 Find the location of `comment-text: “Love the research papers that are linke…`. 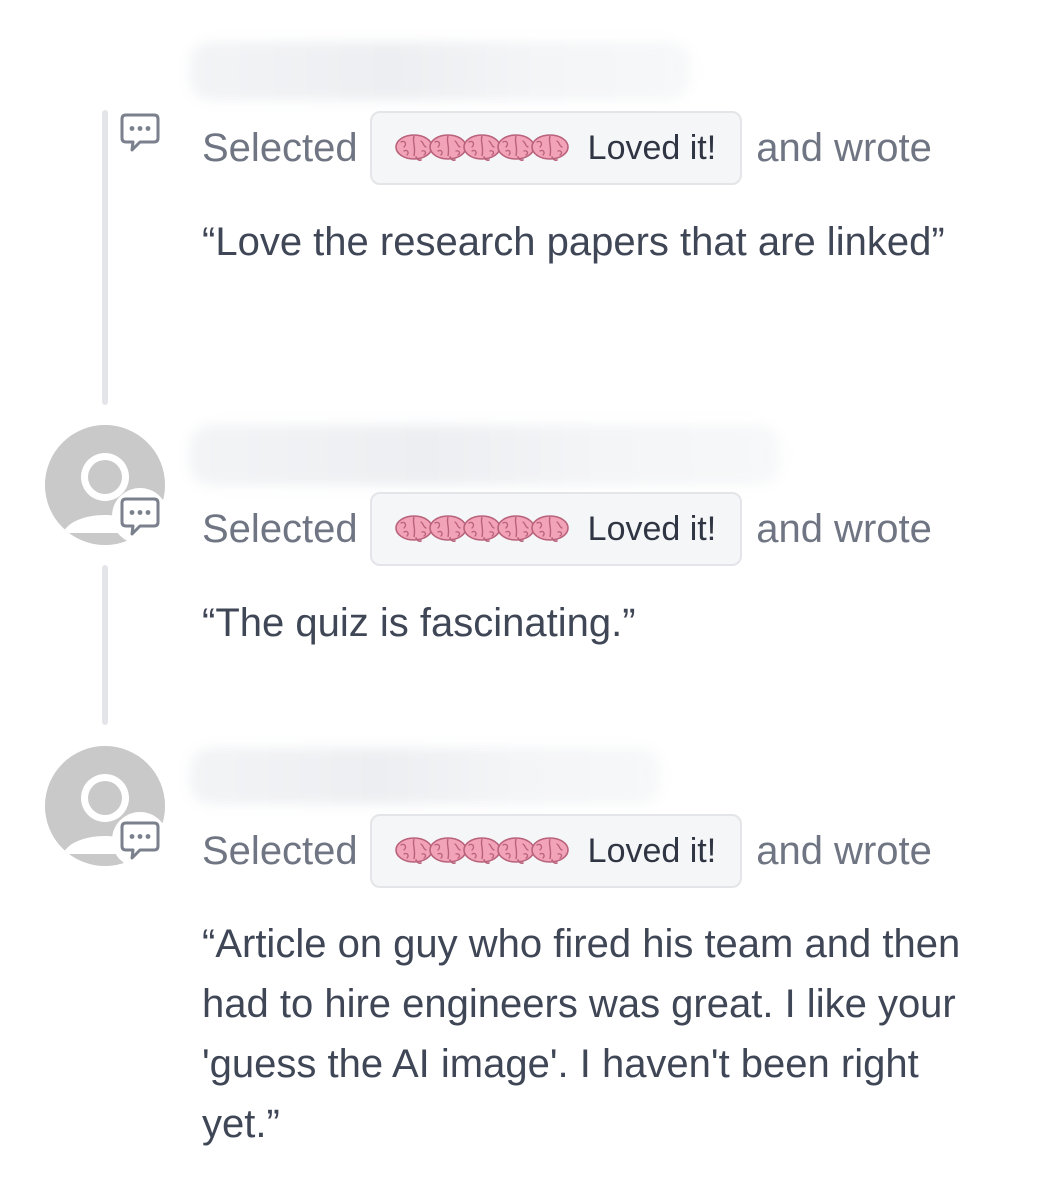

comment-text: “Love the research papers that are linke… is located at coordinates (573, 242).